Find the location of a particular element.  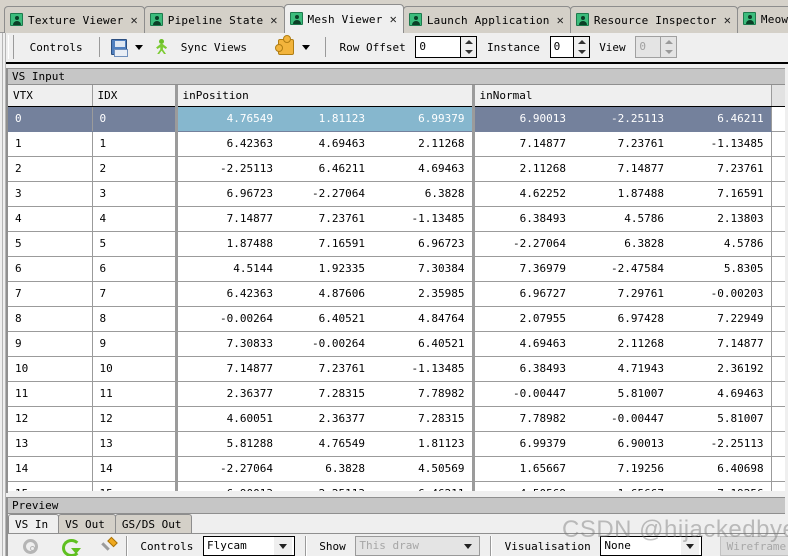

column-header-innormal: inNormal is located at coordinates (621, 96).